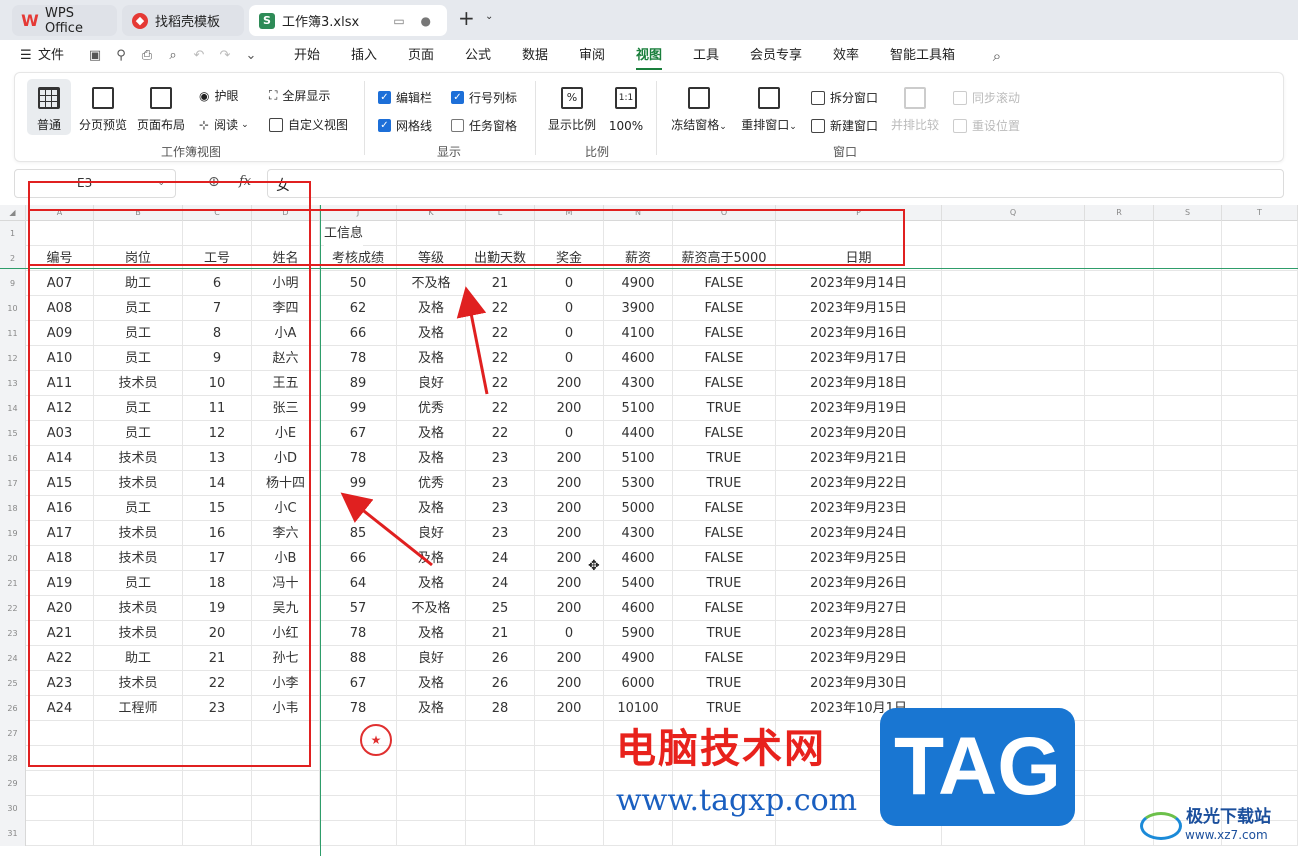  Describe the element at coordinates (431, 408) in the screenshot. I see `table-cell: 优秀` at that location.